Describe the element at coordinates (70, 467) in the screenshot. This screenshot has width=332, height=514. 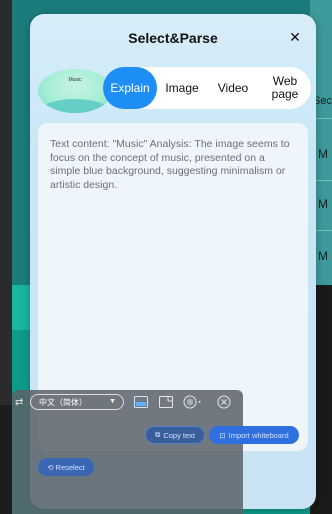
I see `reselect-label: Reselect` at that location.